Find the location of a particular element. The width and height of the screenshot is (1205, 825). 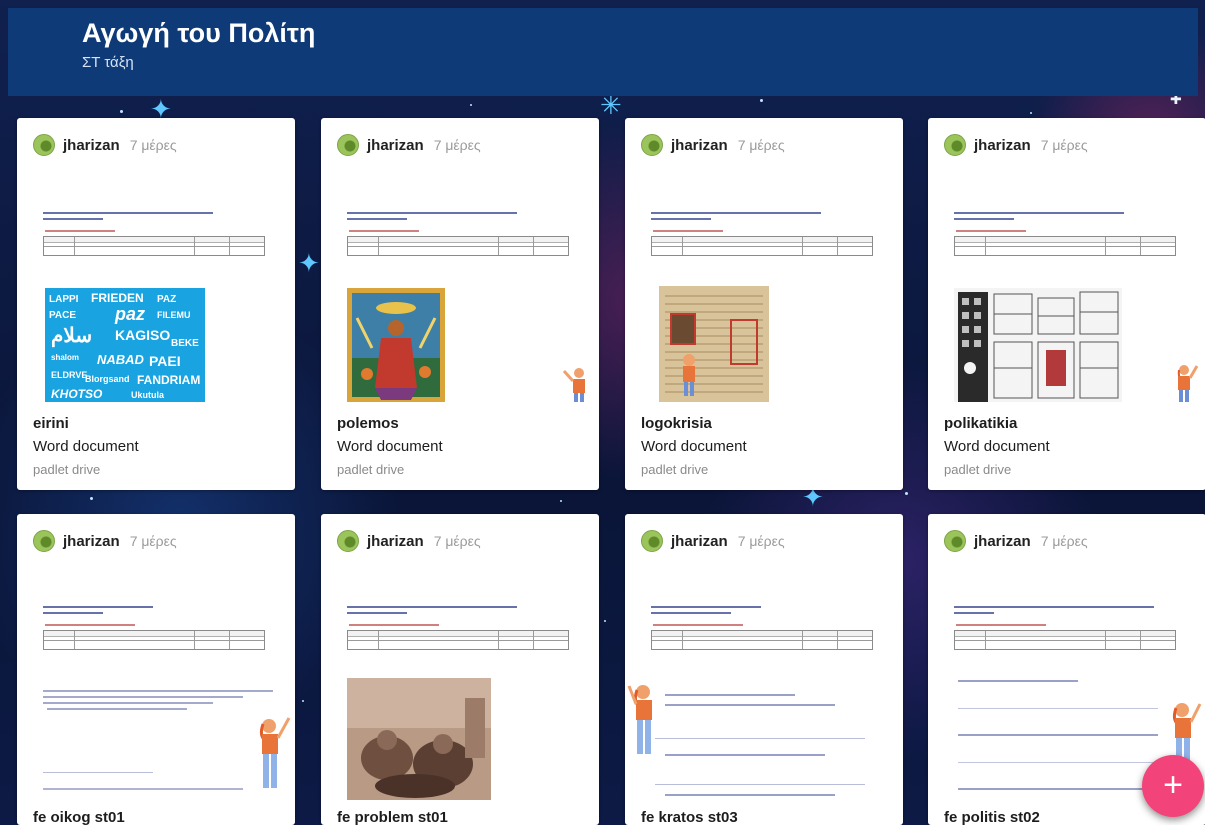

add-post-button: + is located at coordinates (1173, 786).